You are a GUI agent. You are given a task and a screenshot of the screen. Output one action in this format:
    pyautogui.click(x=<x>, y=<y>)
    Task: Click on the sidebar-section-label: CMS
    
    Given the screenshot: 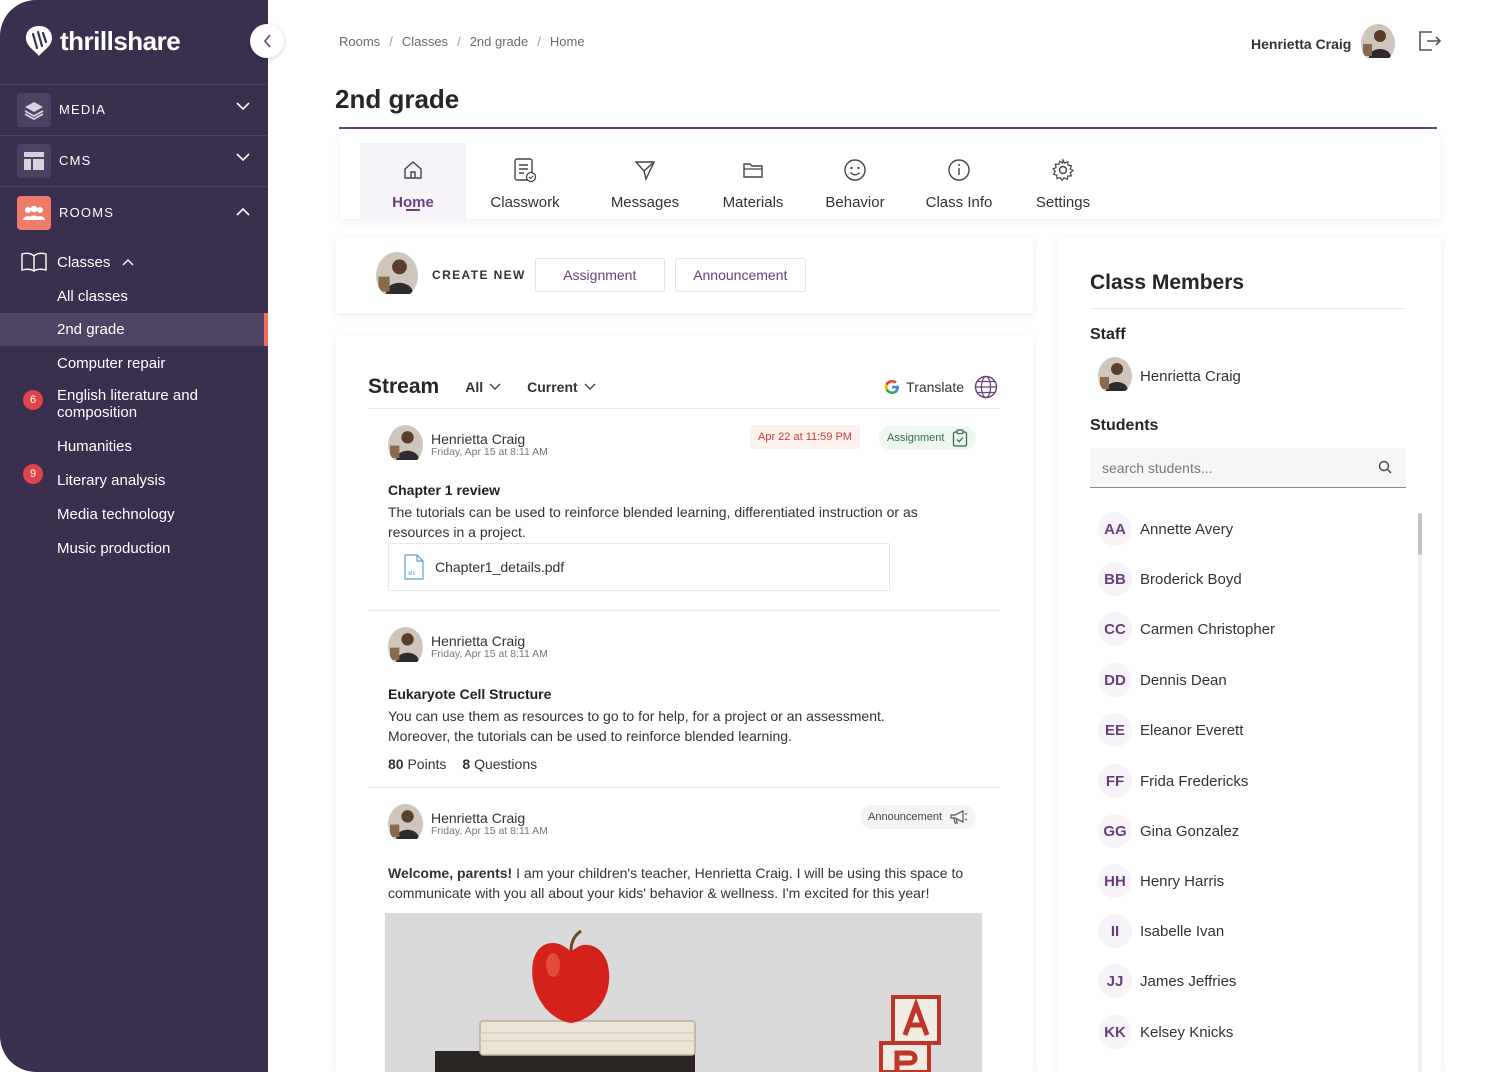 What is the action you would take?
    pyautogui.click(x=75, y=160)
    